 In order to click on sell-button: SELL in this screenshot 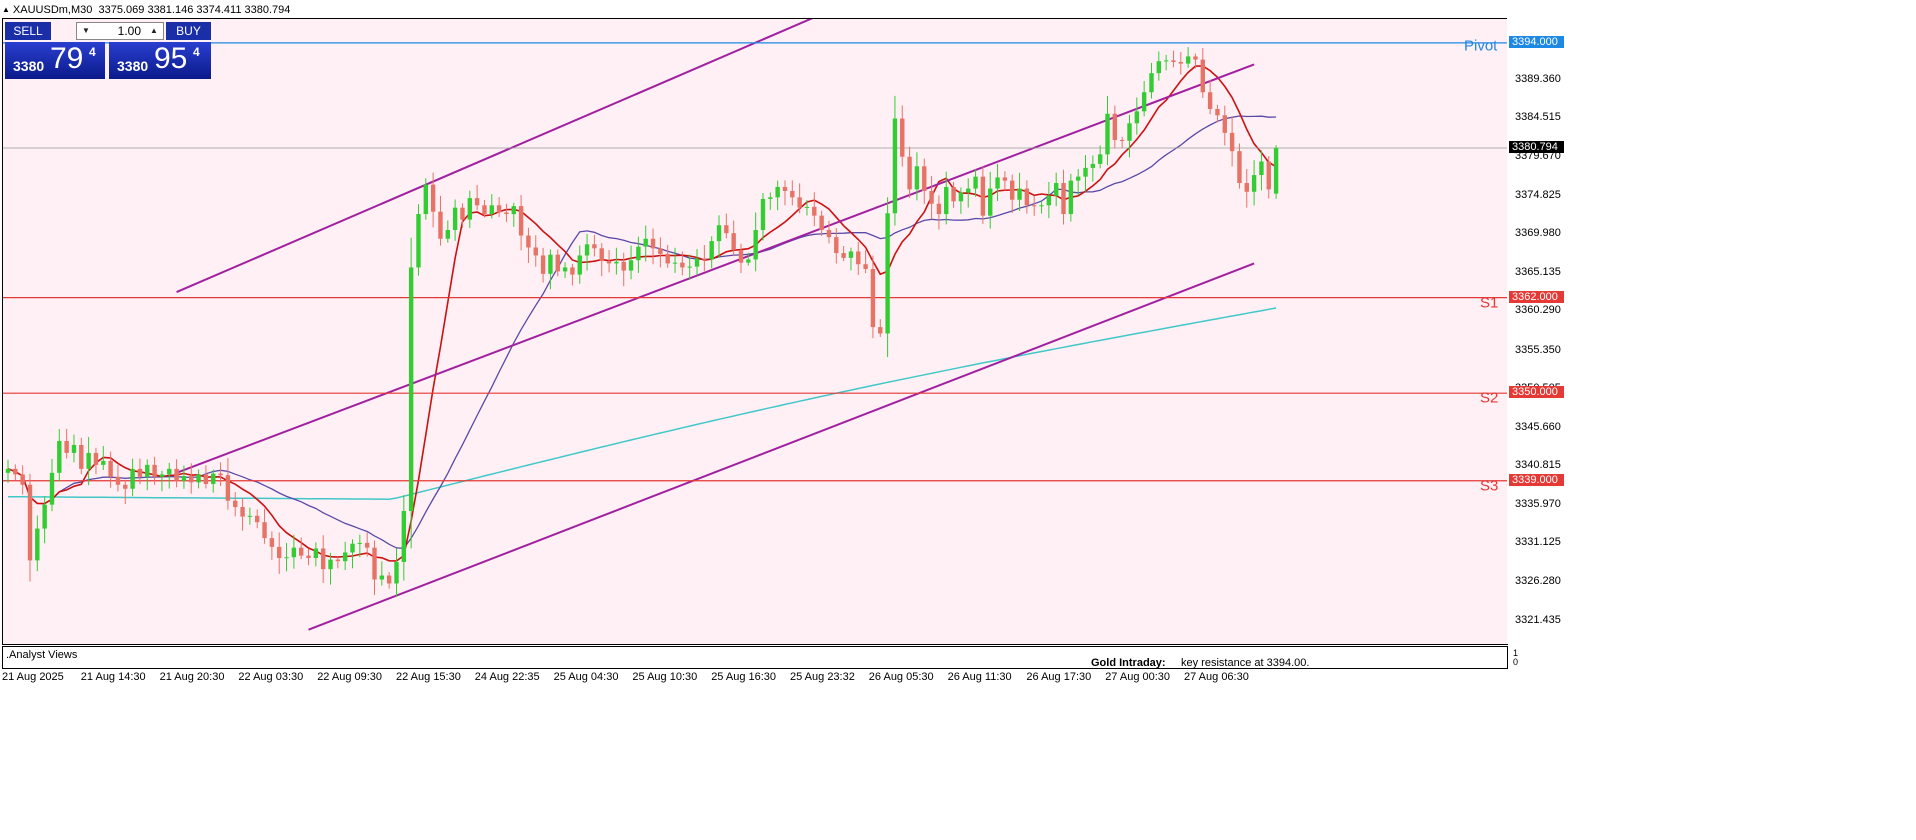, I will do `click(28, 31)`.